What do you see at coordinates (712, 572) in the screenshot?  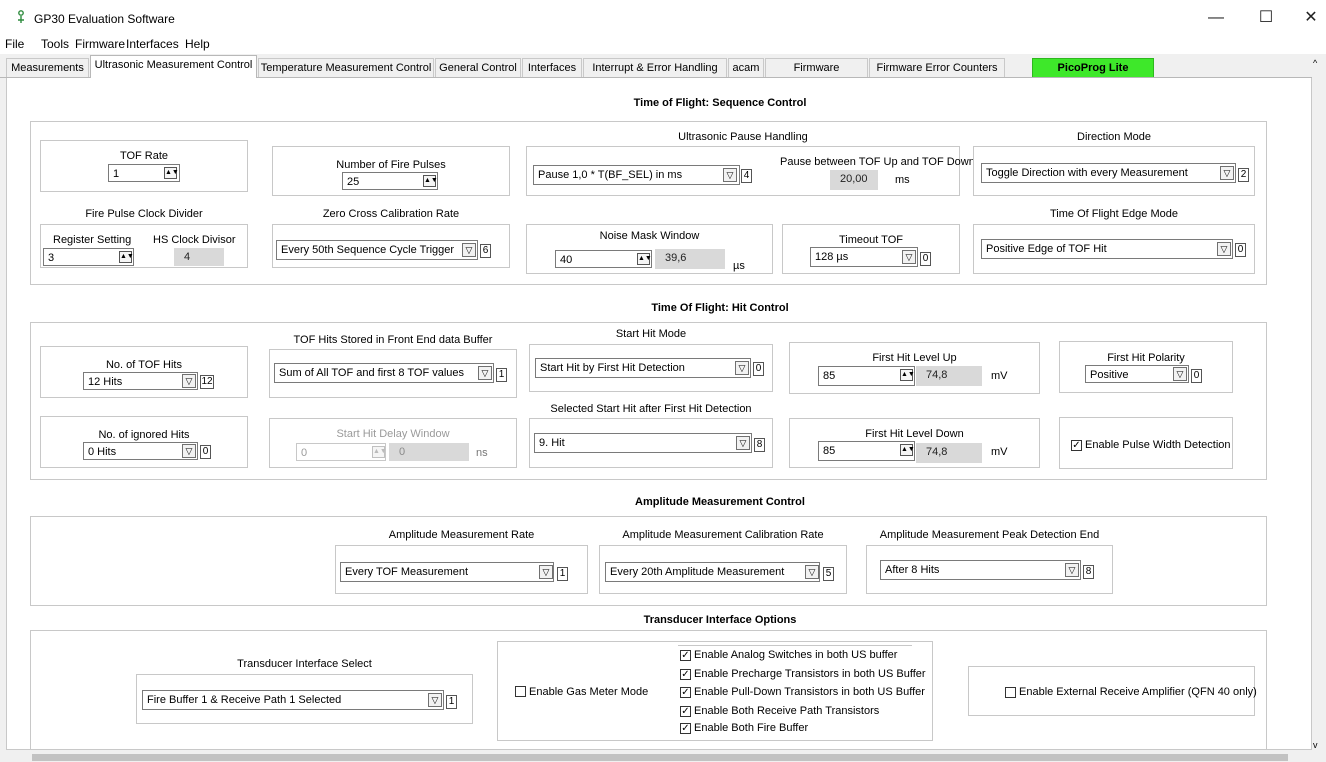 I see `amp-cal-select: Every 20th Amplitude Measurement` at bounding box center [712, 572].